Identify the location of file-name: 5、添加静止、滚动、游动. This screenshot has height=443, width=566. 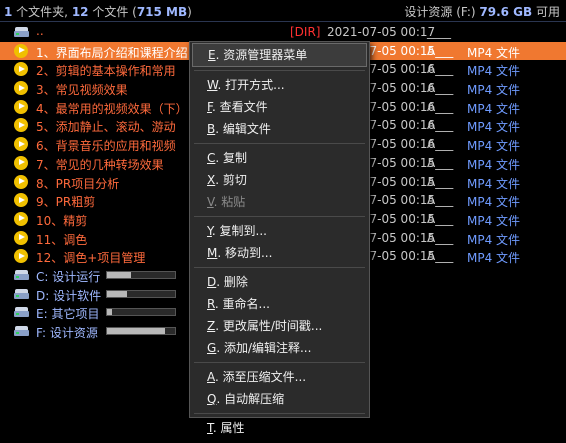
(106, 127).